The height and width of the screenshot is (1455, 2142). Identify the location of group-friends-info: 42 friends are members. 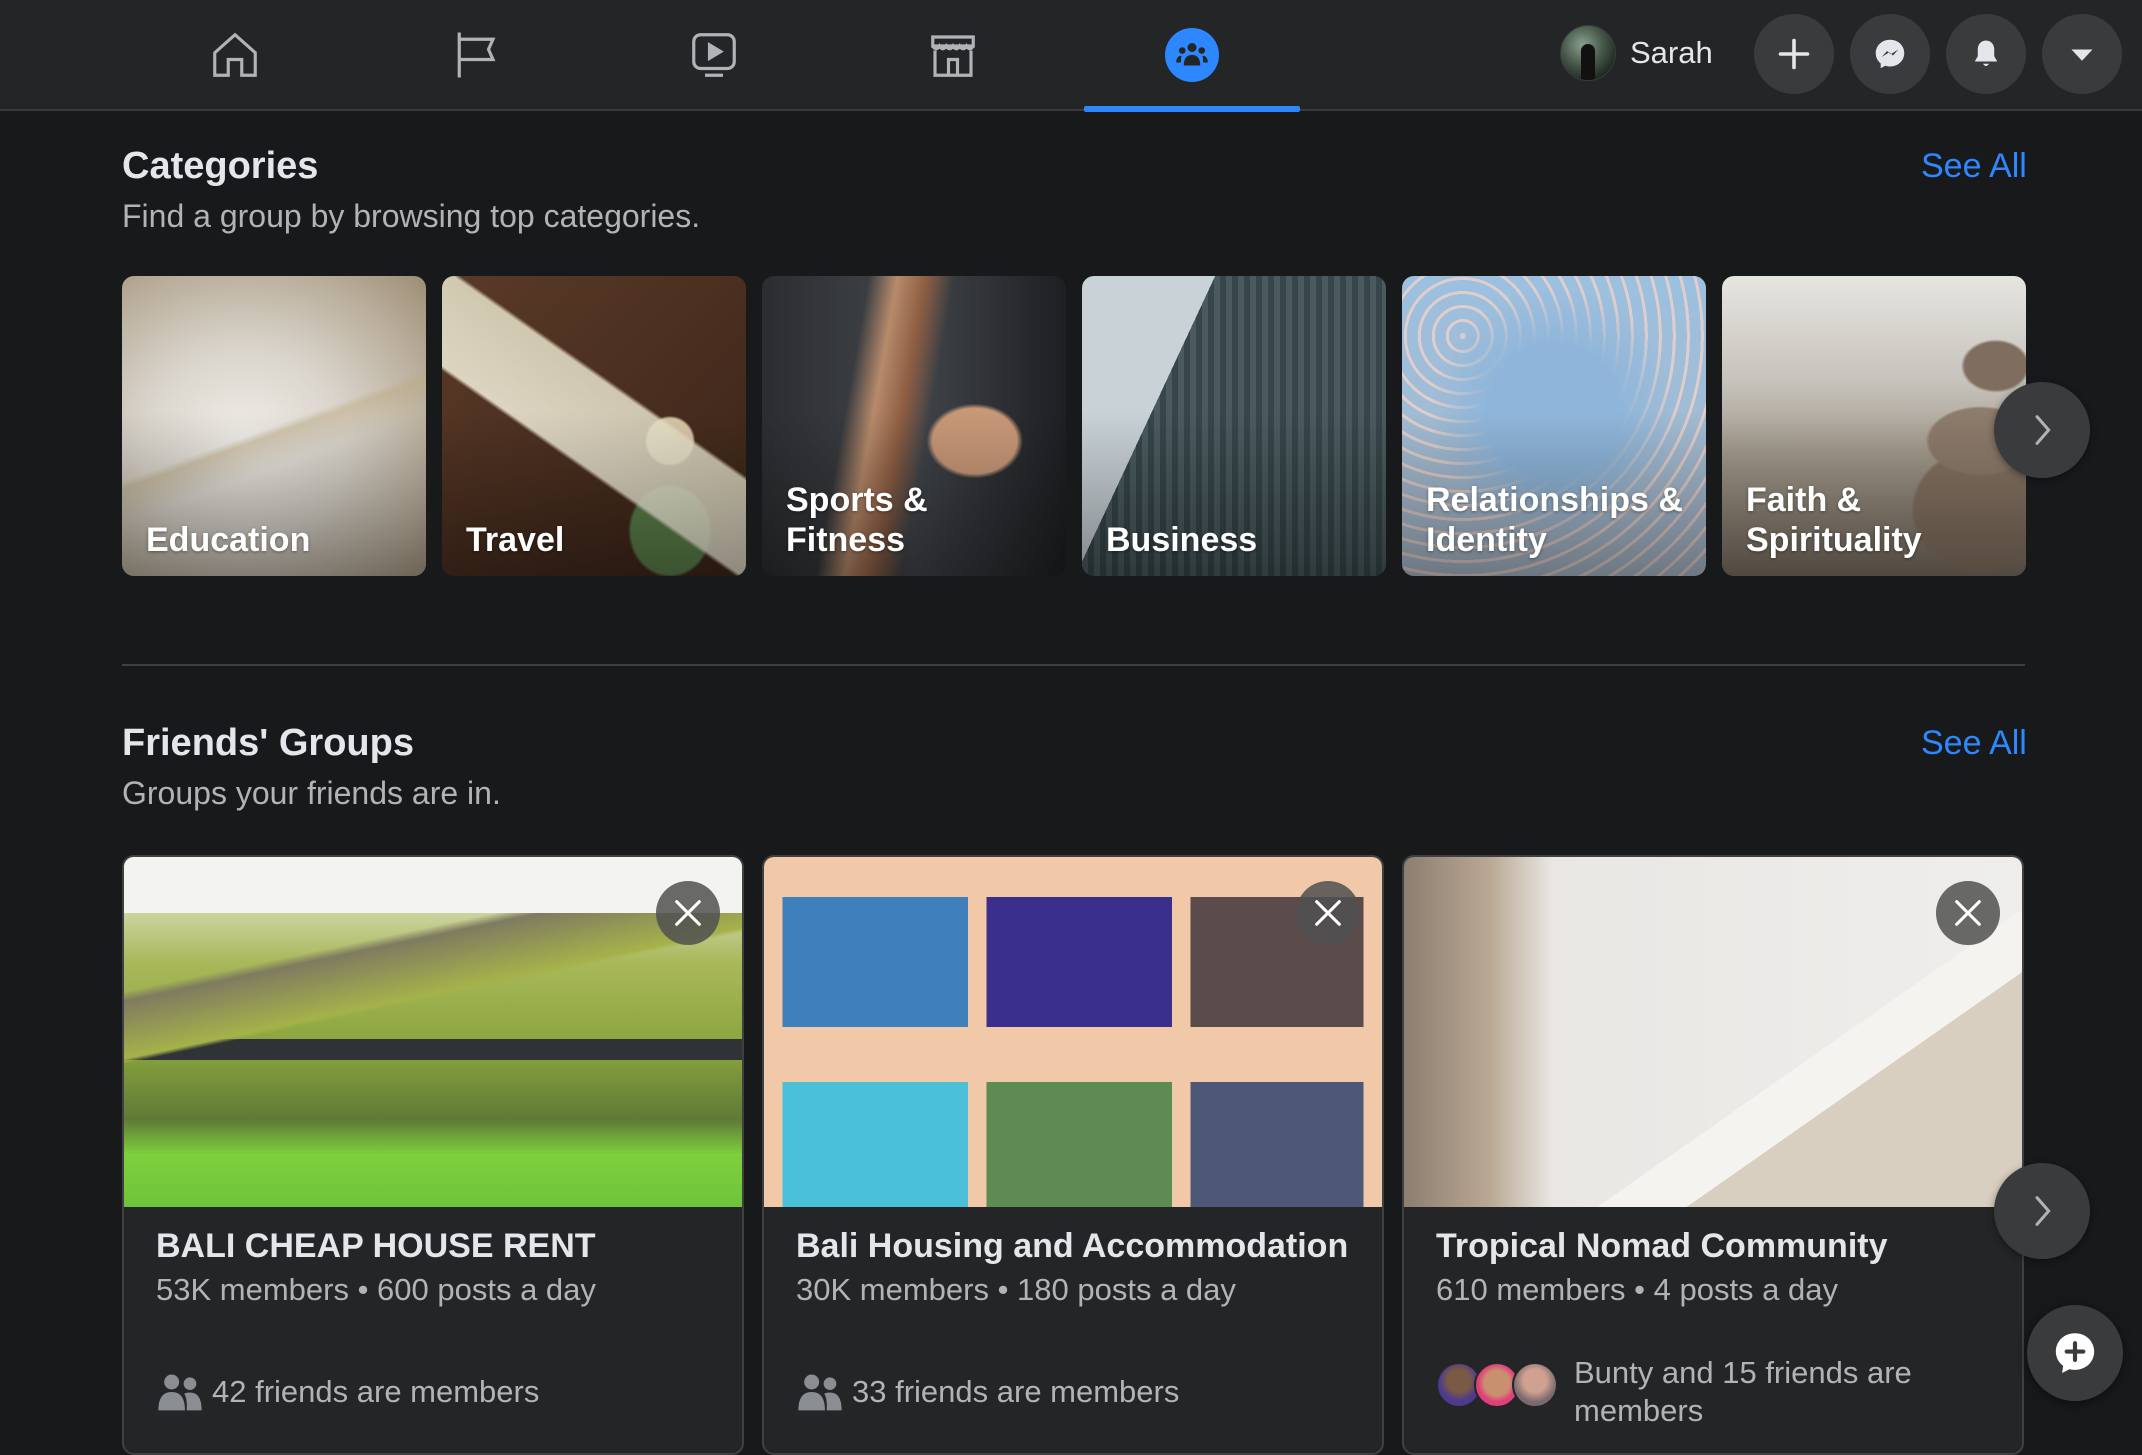
(347, 1392).